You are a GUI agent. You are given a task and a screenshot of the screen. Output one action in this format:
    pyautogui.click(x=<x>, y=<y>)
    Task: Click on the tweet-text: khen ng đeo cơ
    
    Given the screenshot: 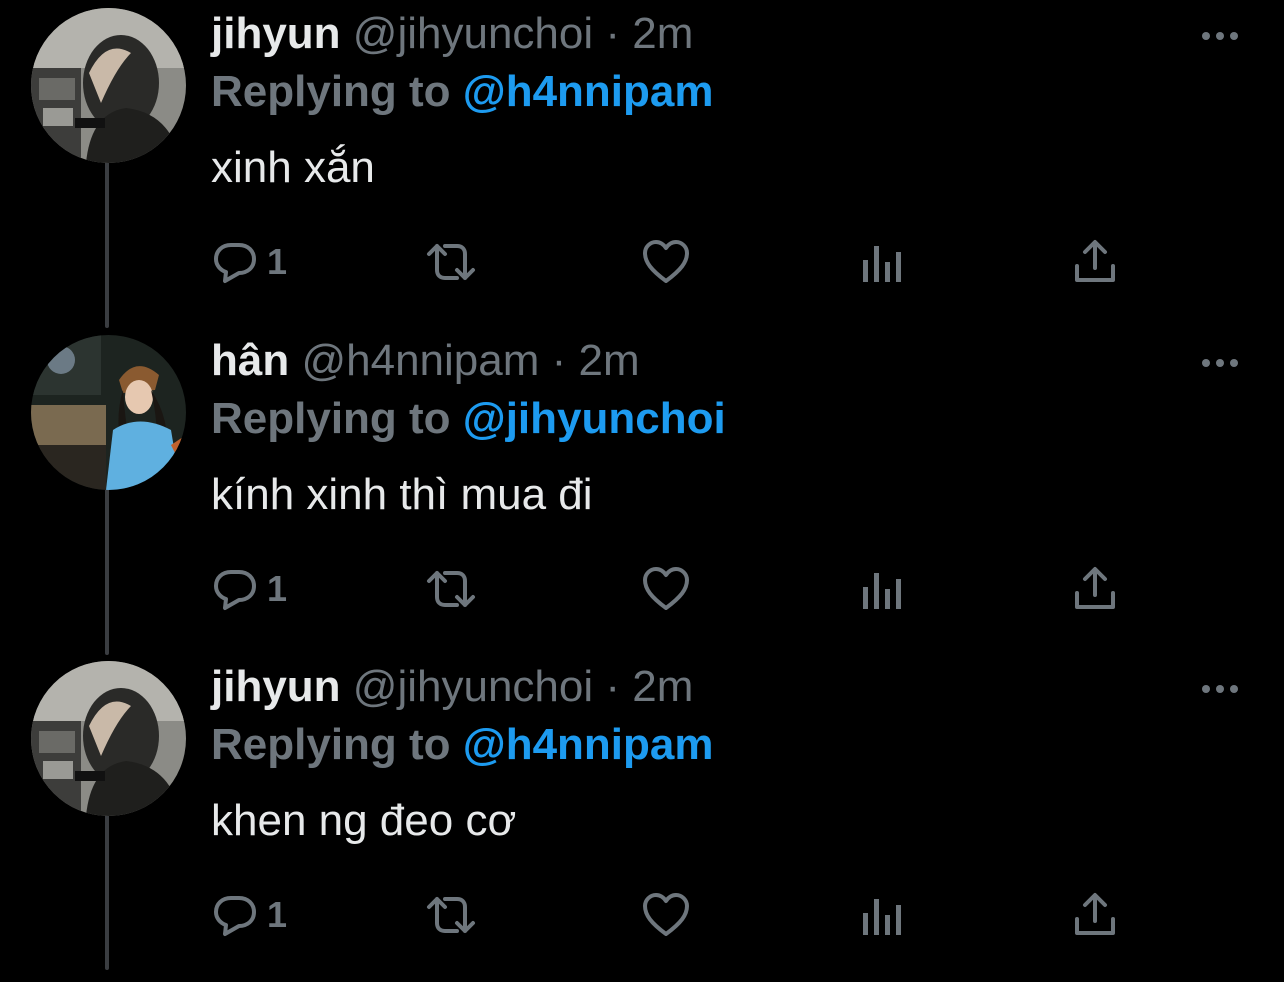 What is the action you would take?
    pyautogui.click(x=364, y=820)
    